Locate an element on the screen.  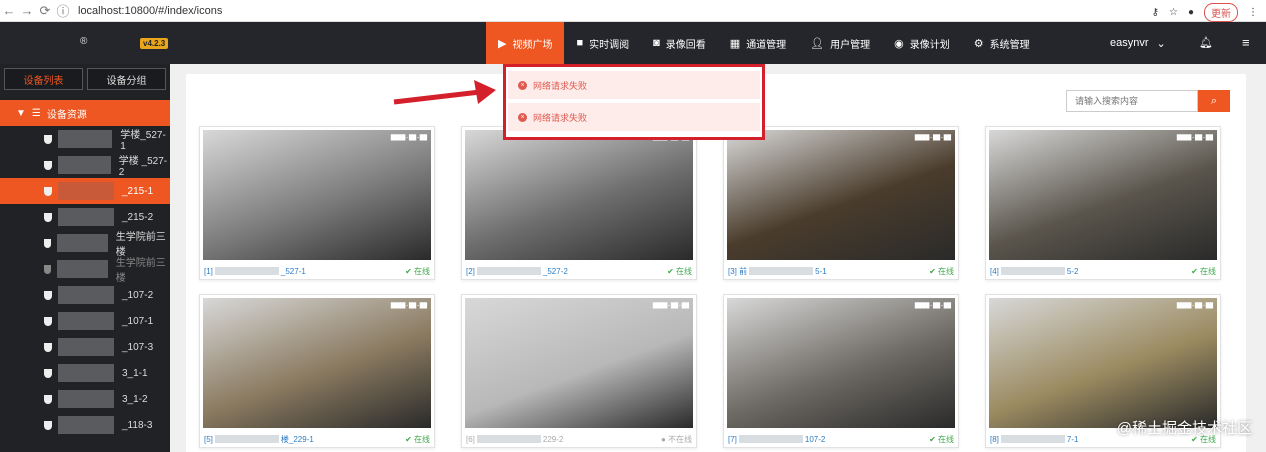
menu-item: ▦ 通道管理 is located at coordinates (758, 43).